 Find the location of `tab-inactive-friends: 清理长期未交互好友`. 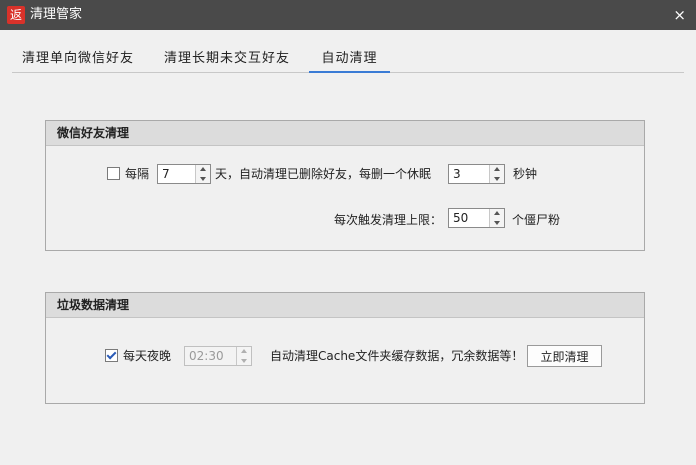

tab-inactive-friends: 清理长期未交互好友 is located at coordinates (227, 59).